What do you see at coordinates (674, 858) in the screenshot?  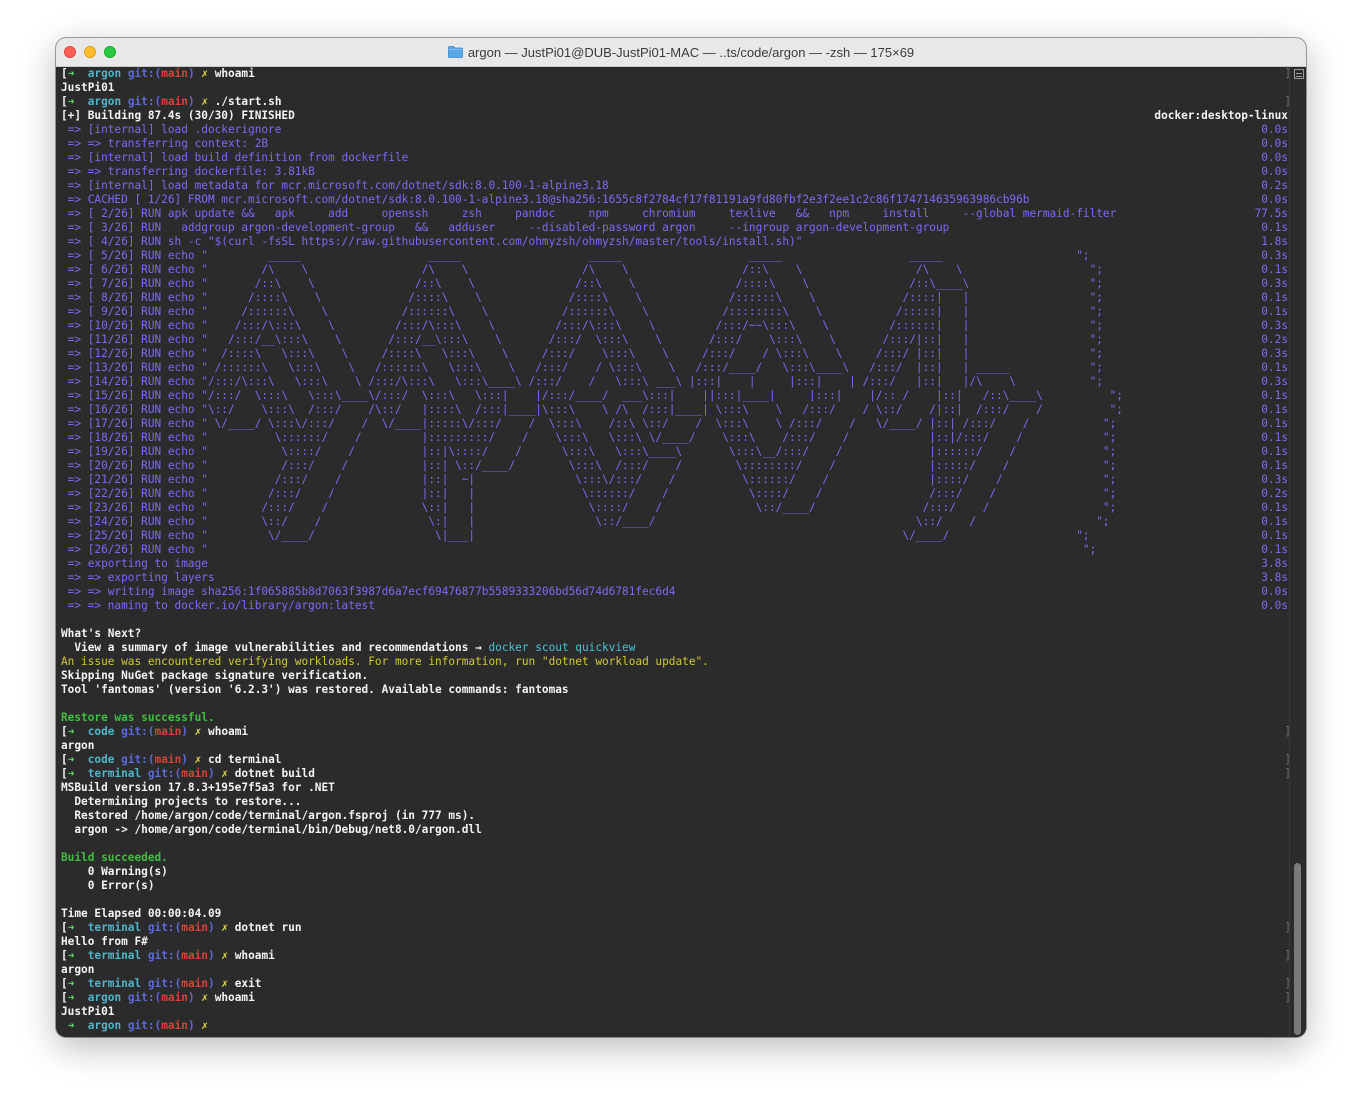 I see `output-line: Build succeeded.` at bounding box center [674, 858].